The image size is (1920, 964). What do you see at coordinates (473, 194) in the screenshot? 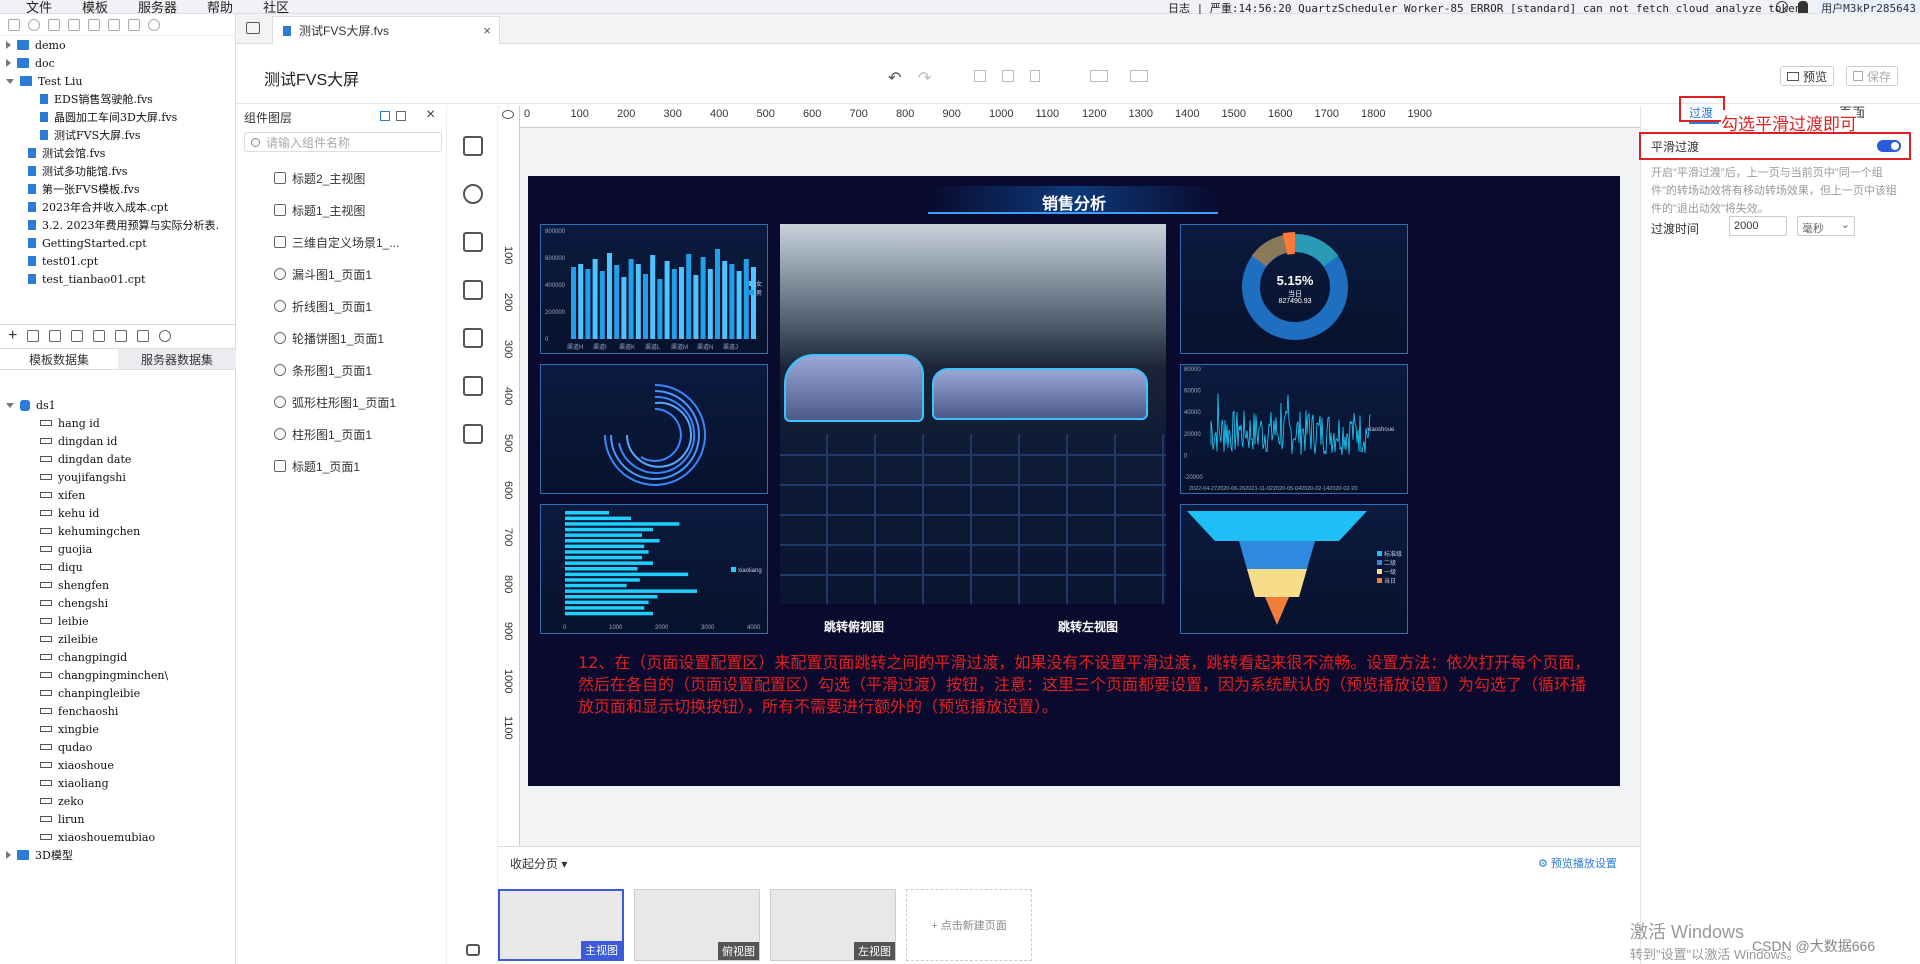
I see `chart-component-icon` at bounding box center [473, 194].